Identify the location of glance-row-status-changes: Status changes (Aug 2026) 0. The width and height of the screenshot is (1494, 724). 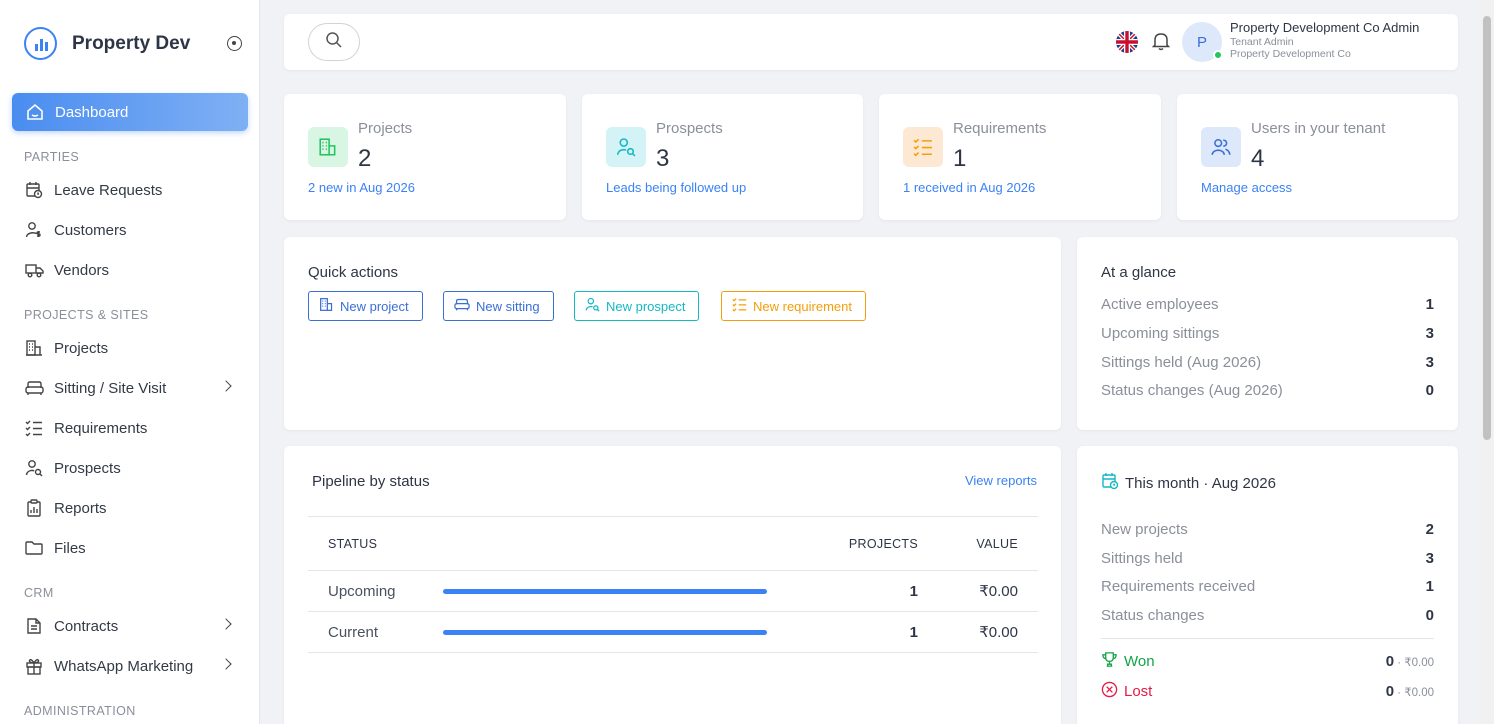
(1267, 390).